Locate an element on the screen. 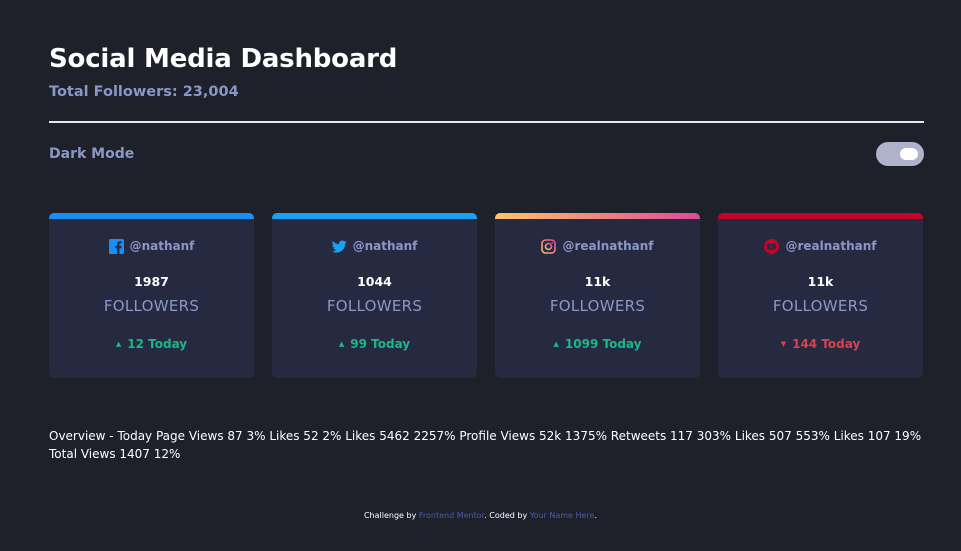 This screenshot has height=551, width=961. dark-mode-label: Dark Mode is located at coordinates (92, 154).